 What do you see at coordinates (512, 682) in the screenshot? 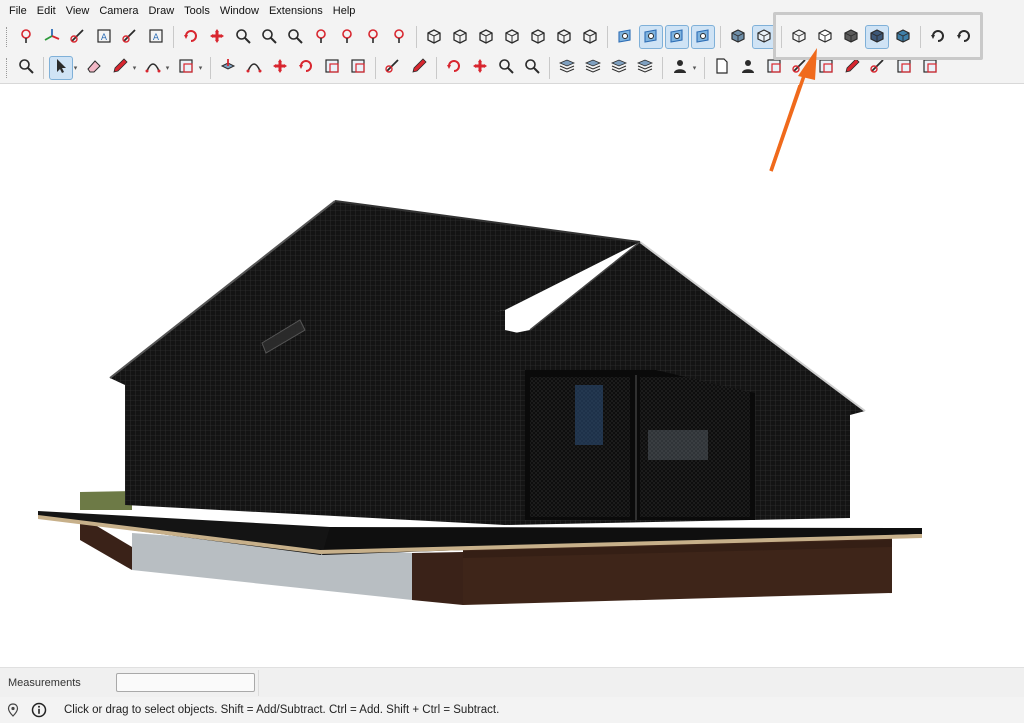
I see `measurements-bar: Measurements` at bounding box center [512, 682].